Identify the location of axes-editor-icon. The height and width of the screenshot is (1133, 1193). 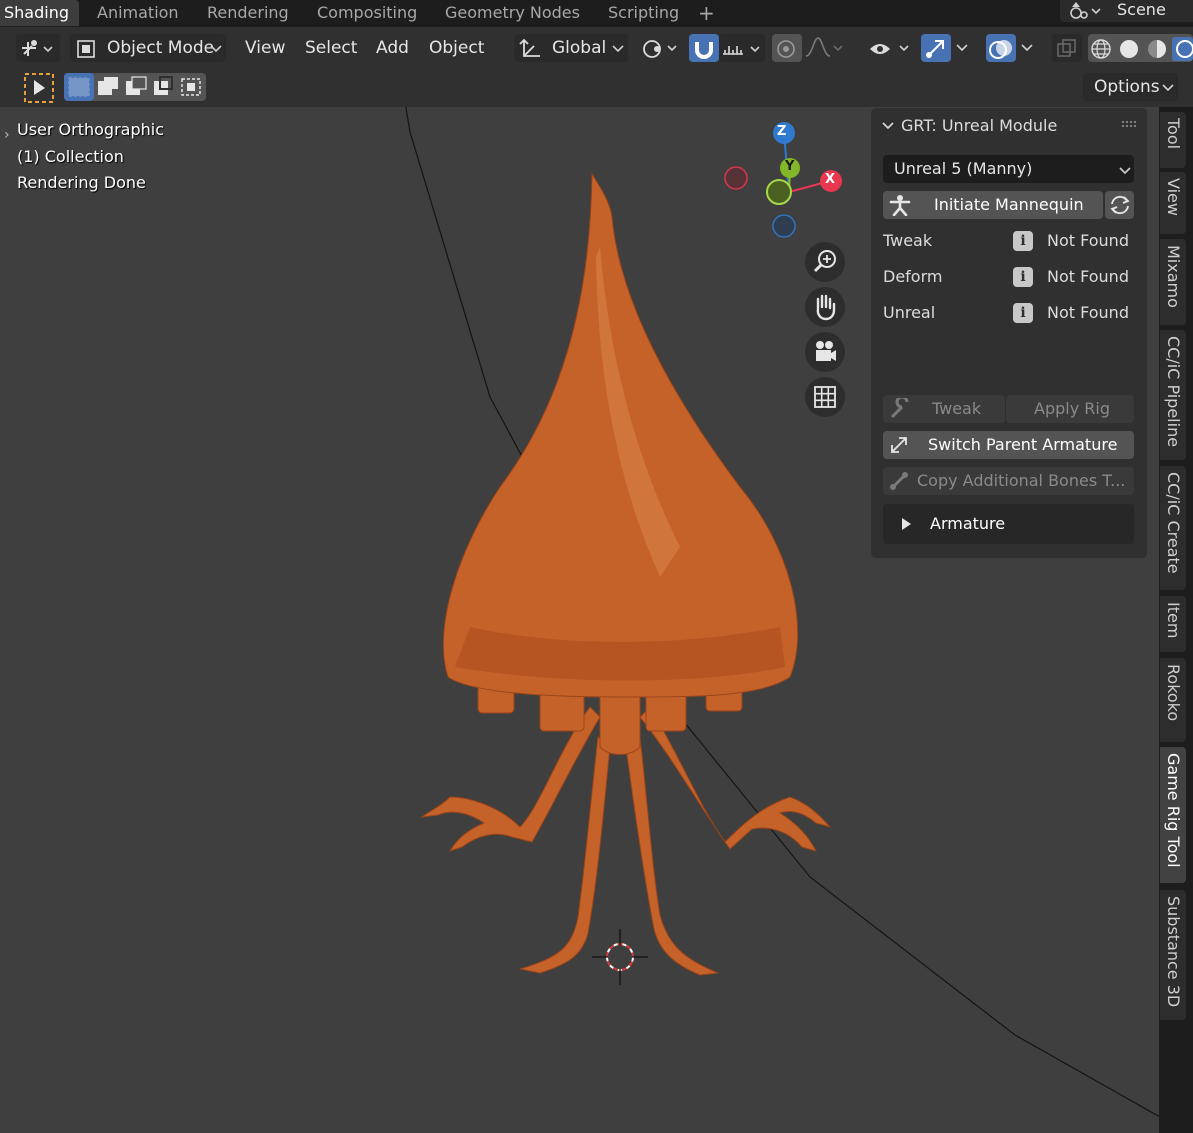
(37, 48).